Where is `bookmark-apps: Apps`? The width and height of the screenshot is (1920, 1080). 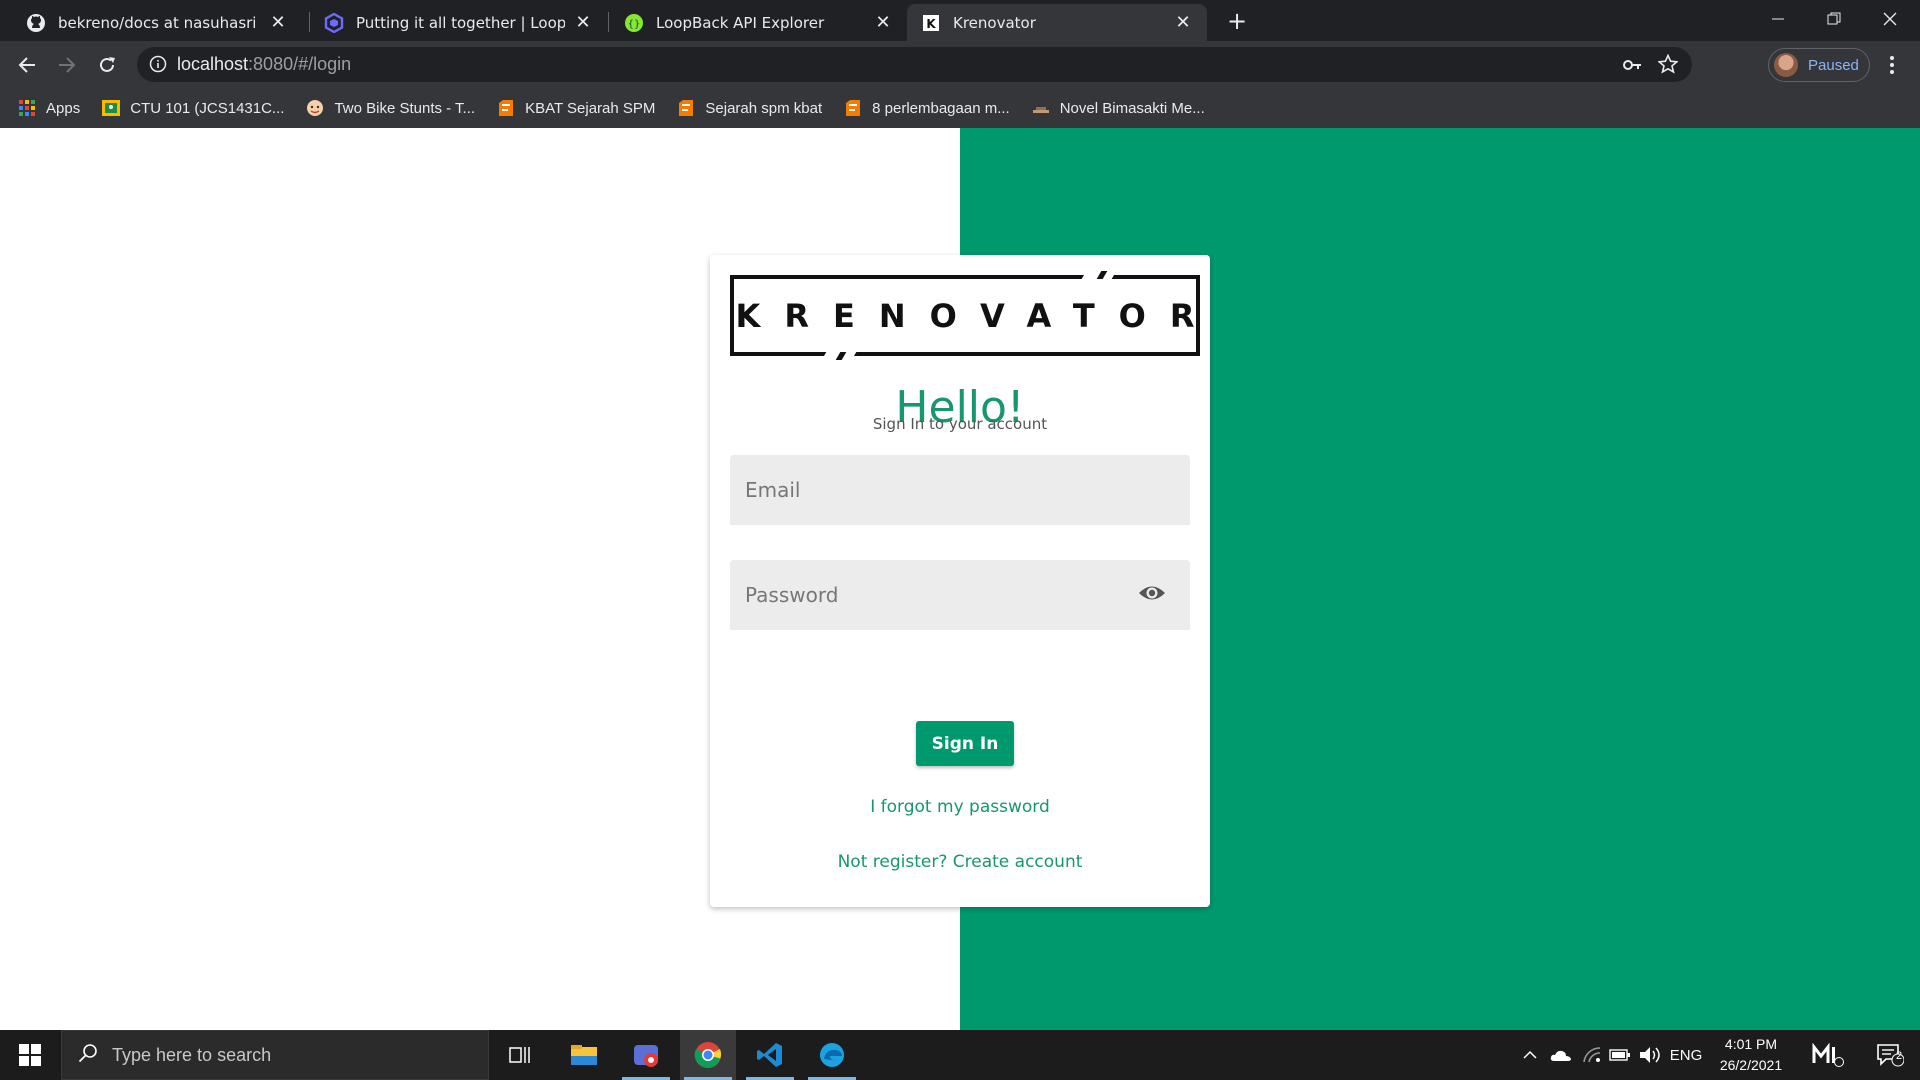
bookmark-apps: Apps is located at coordinates (49, 108).